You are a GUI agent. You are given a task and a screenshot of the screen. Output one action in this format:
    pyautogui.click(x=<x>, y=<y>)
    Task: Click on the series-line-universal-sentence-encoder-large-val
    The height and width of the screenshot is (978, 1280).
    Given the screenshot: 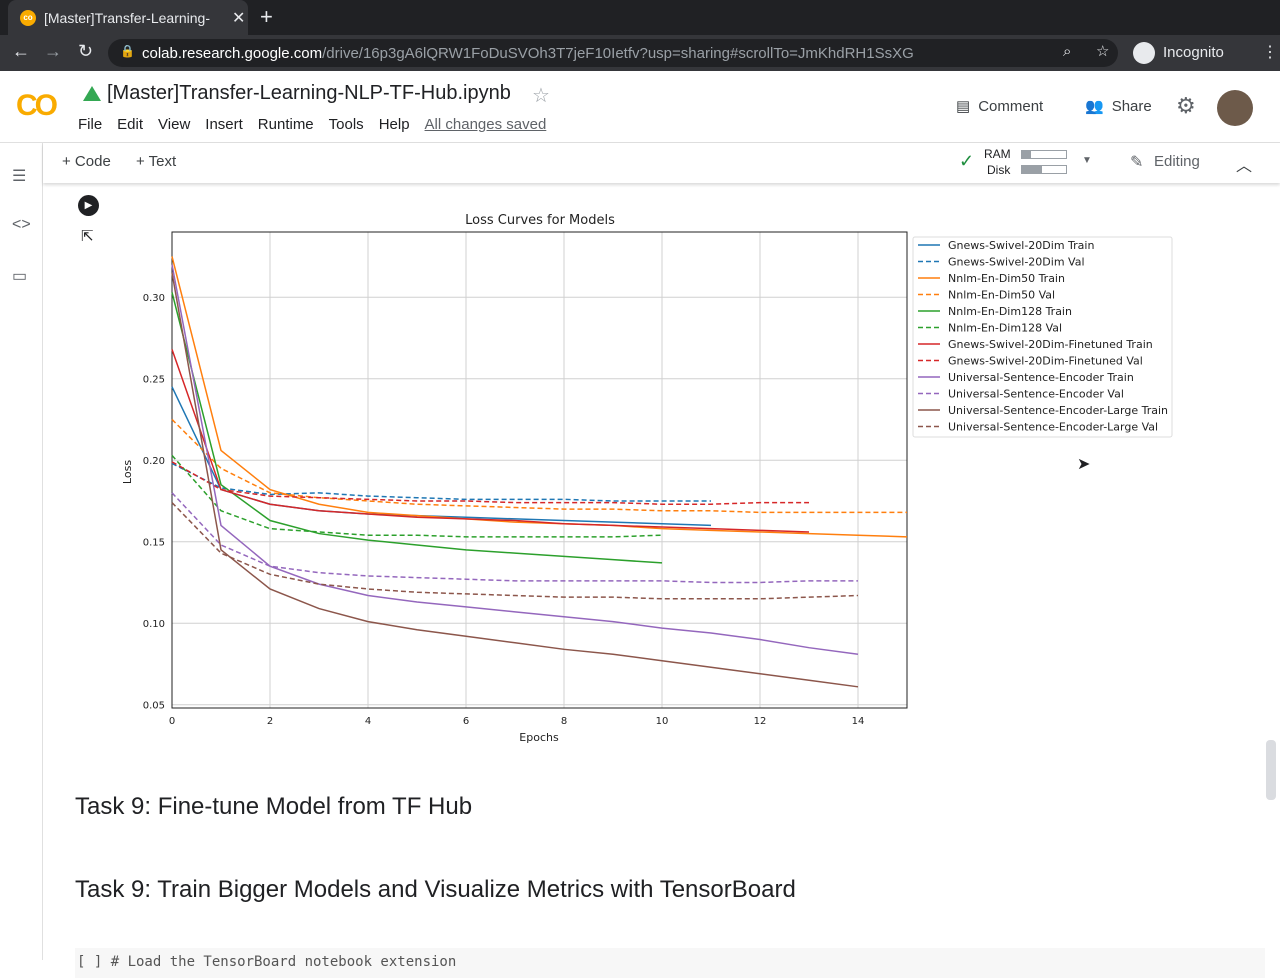 What is the action you would take?
    pyautogui.click(x=515, y=551)
    